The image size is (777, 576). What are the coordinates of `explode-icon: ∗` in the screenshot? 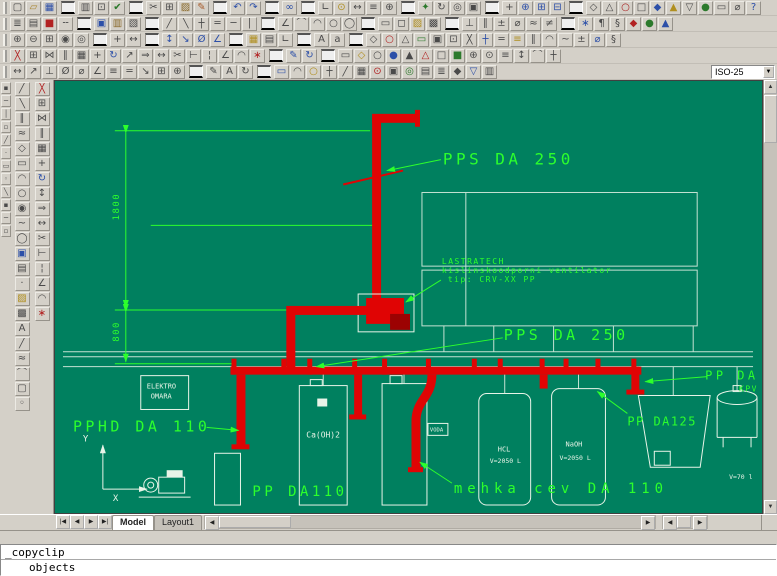 It's located at (257, 55).